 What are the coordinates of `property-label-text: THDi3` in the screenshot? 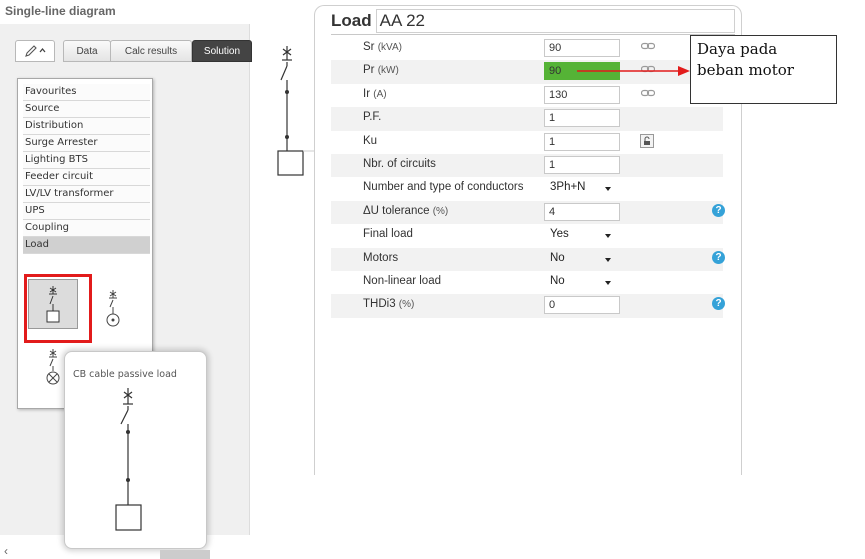 It's located at (379, 304).